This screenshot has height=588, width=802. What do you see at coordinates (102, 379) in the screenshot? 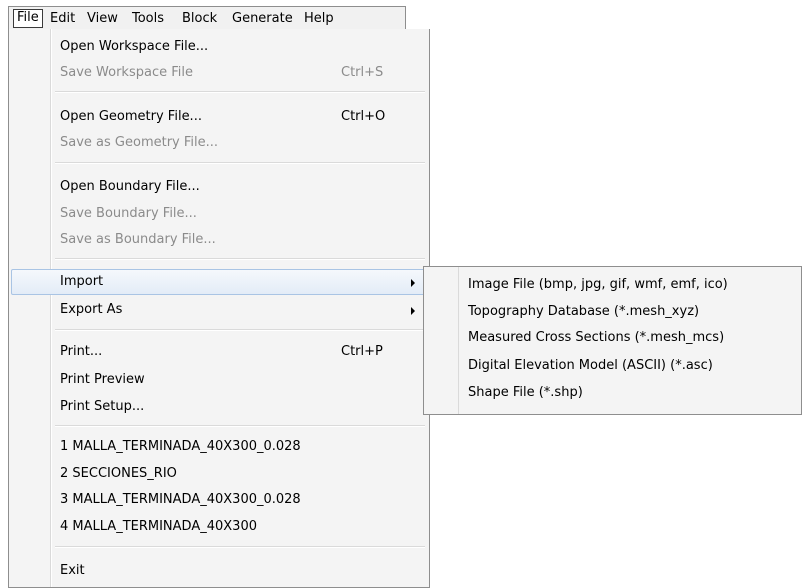
I see `menu-item-label: Print Preview` at bounding box center [102, 379].